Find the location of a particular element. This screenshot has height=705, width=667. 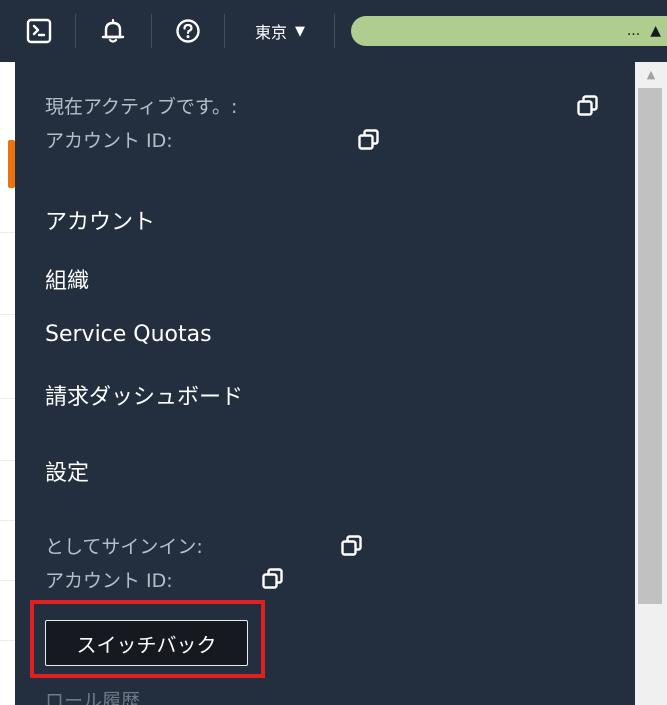

signed-in-account-id-label: アカウント ID: is located at coordinates (109, 581).